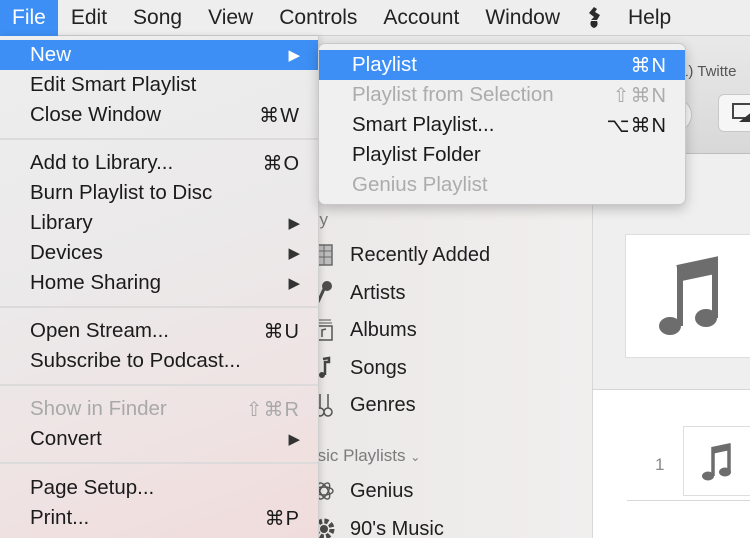 Image resolution: width=750 pixels, height=538 pixels. I want to click on library-header: Library, so click(324, 220).